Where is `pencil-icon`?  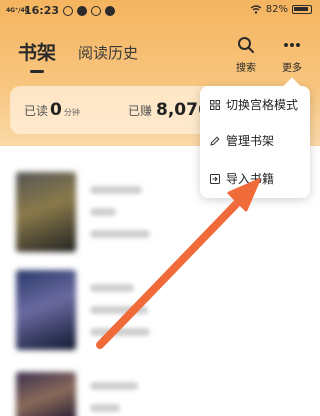 pencil-icon is located at coordinates (215, 140).